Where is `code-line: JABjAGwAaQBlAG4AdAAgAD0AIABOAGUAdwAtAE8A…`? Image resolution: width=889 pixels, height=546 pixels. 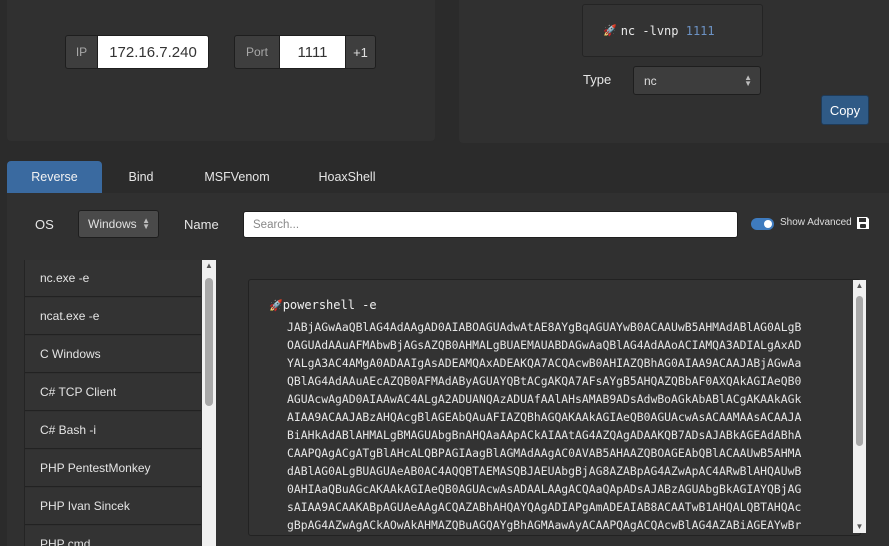
code-line: JABjAGwAaQBlAG4AdAAgAD0AIABOAGUAdwAtAE8A… is located at coordinates (544, 327).